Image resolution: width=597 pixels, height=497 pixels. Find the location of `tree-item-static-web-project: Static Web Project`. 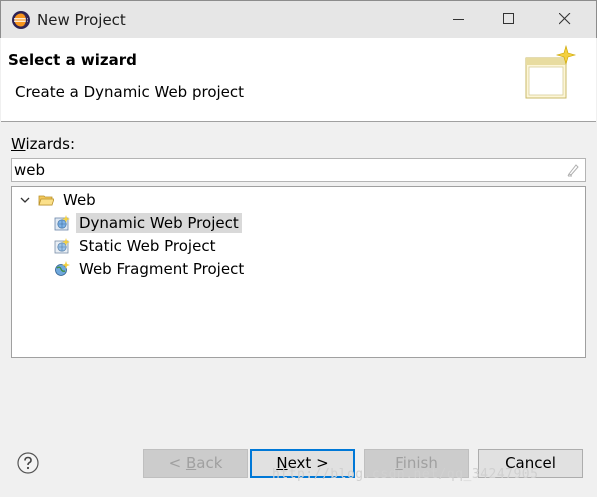

tree-item-static-web-project: Static Web Project is located at coordinates (136, 246).